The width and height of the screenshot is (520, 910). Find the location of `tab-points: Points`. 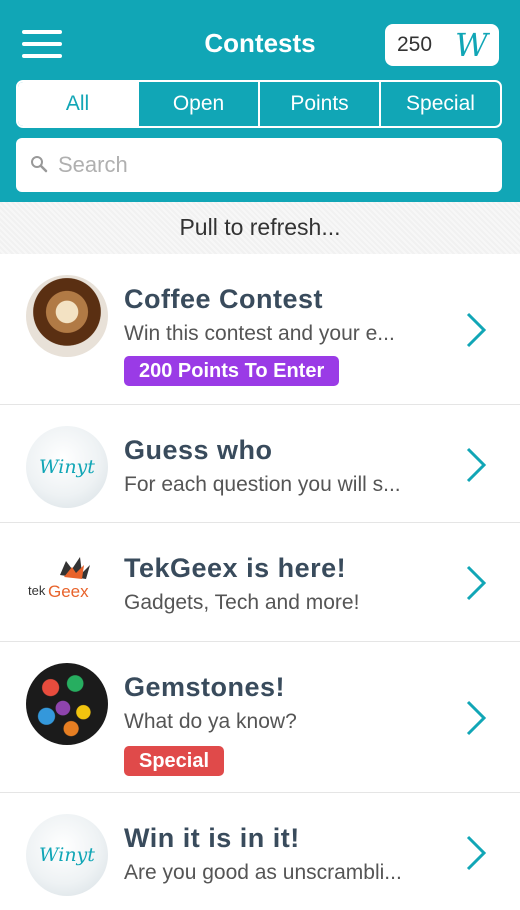

tab-points: Points is located at coordinates (318, 104).